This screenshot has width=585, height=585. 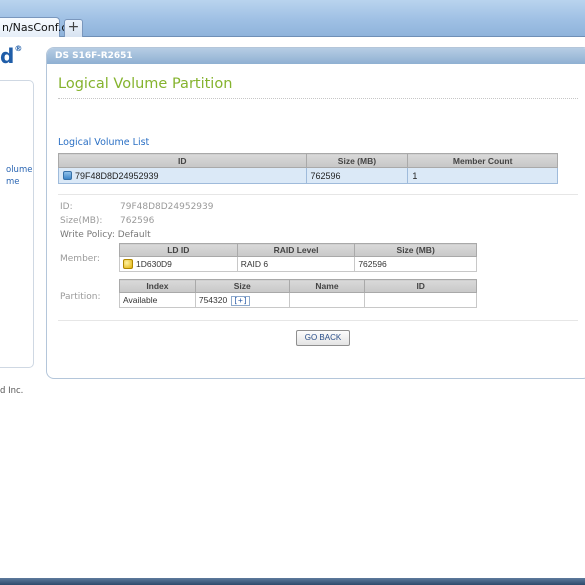 What do you see at coordinates (11, 56) in the screenshot?
I see `brand-logo: d®` at bounding box center [11, 56].